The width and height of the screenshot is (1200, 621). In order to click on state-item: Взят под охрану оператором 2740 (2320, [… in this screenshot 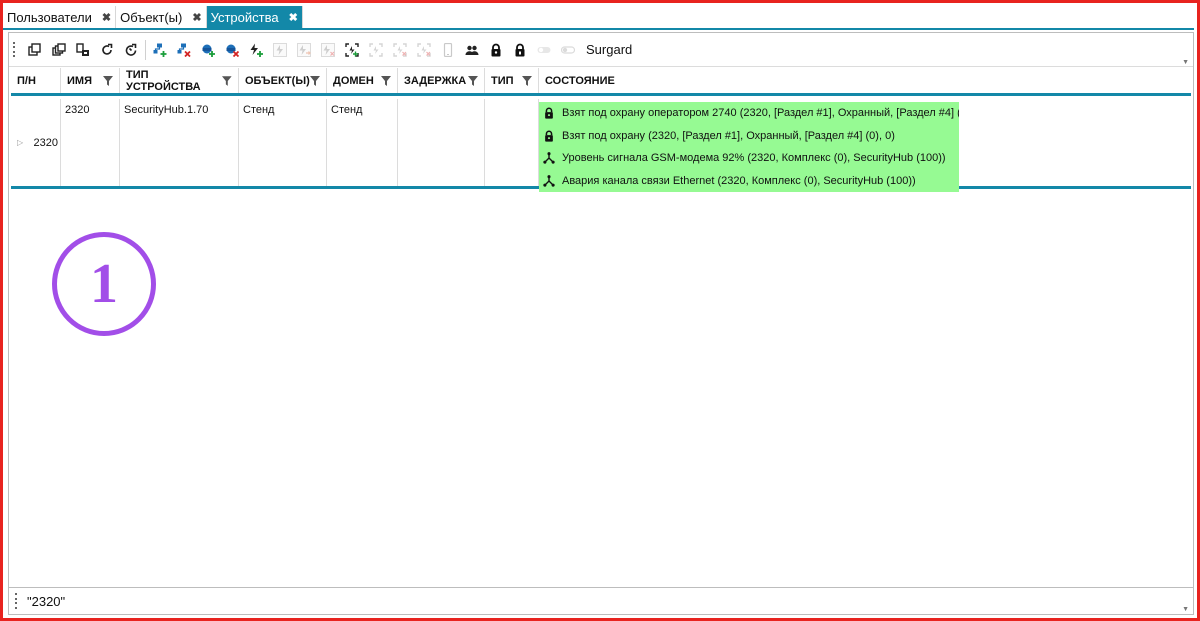, I will do `click(749, 113)`.